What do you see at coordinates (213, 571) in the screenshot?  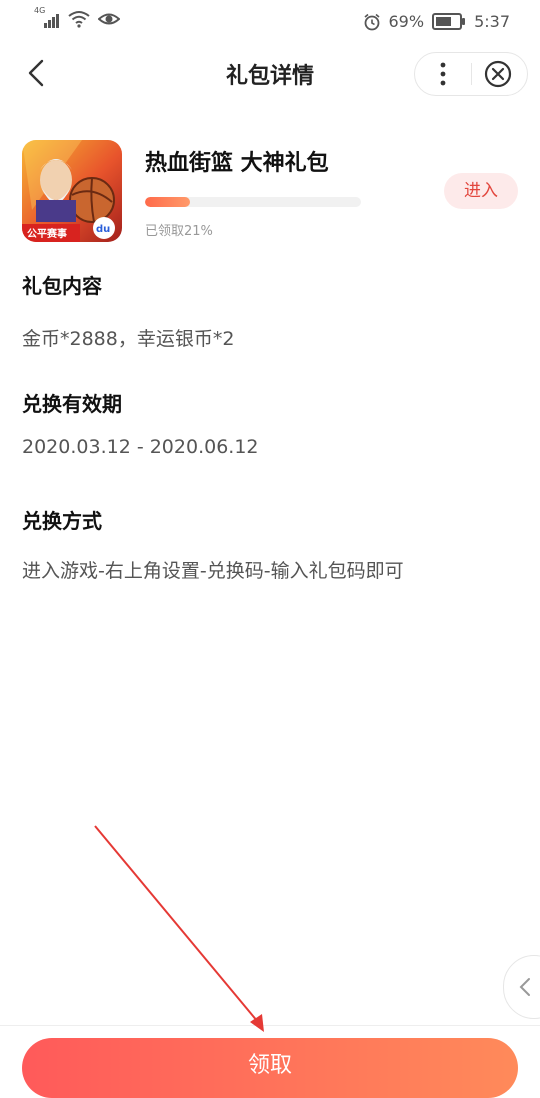 I see `redeem-method-text: 进入游戏-右上角设置-兑换码-输入礼包码即可` at bounding box center [213, 571].